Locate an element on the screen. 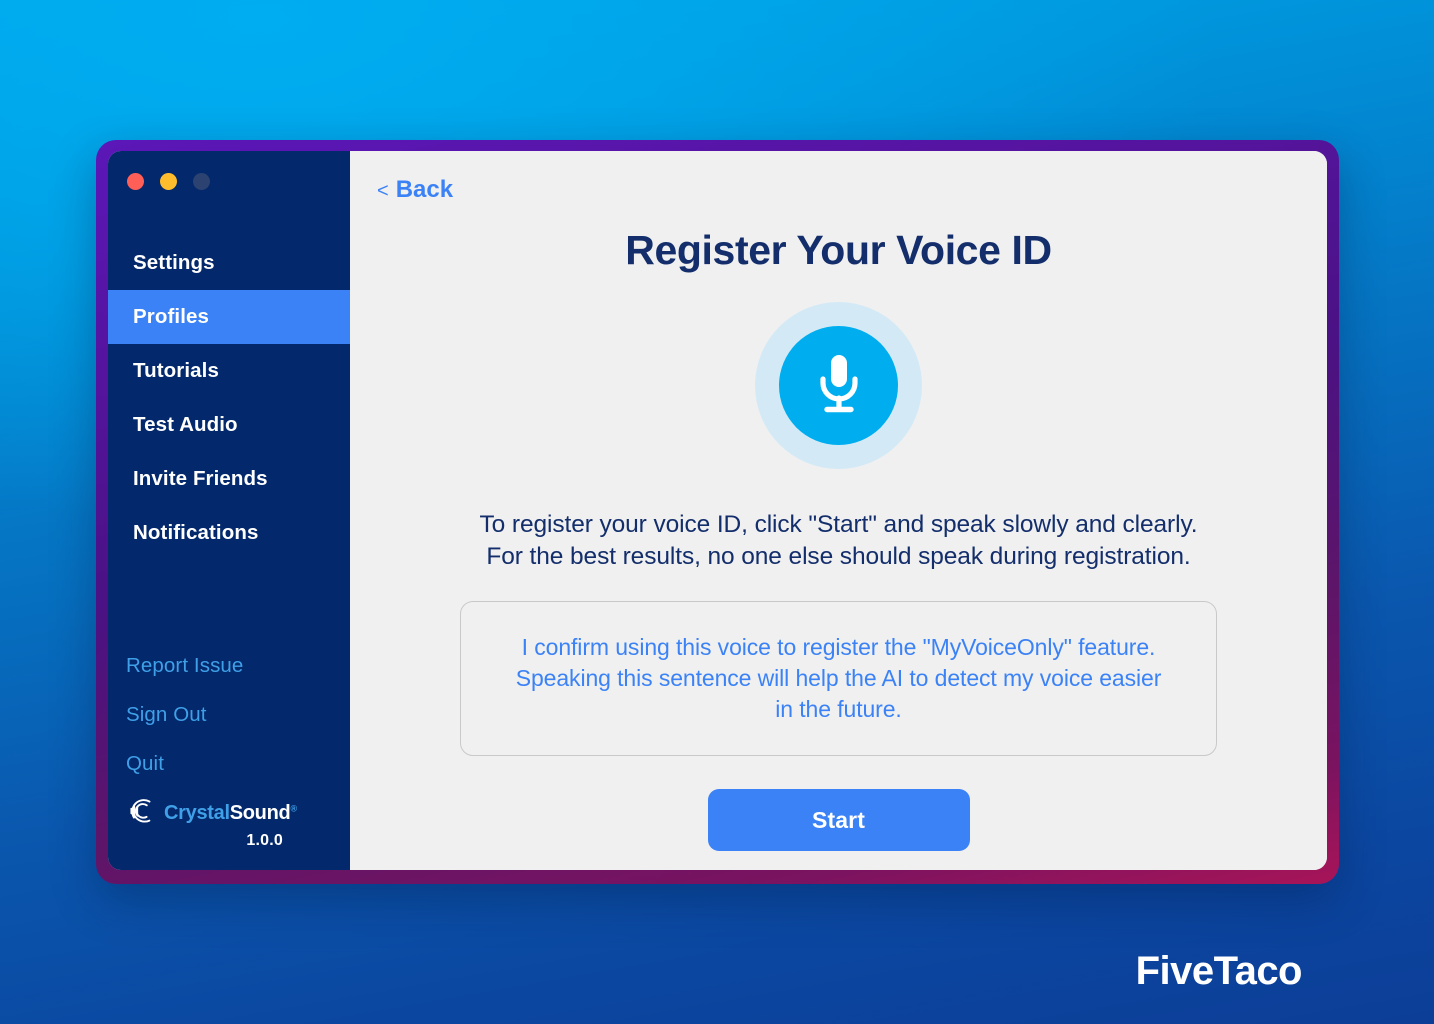  maximize-window-button is located at coordinates (201, 181).